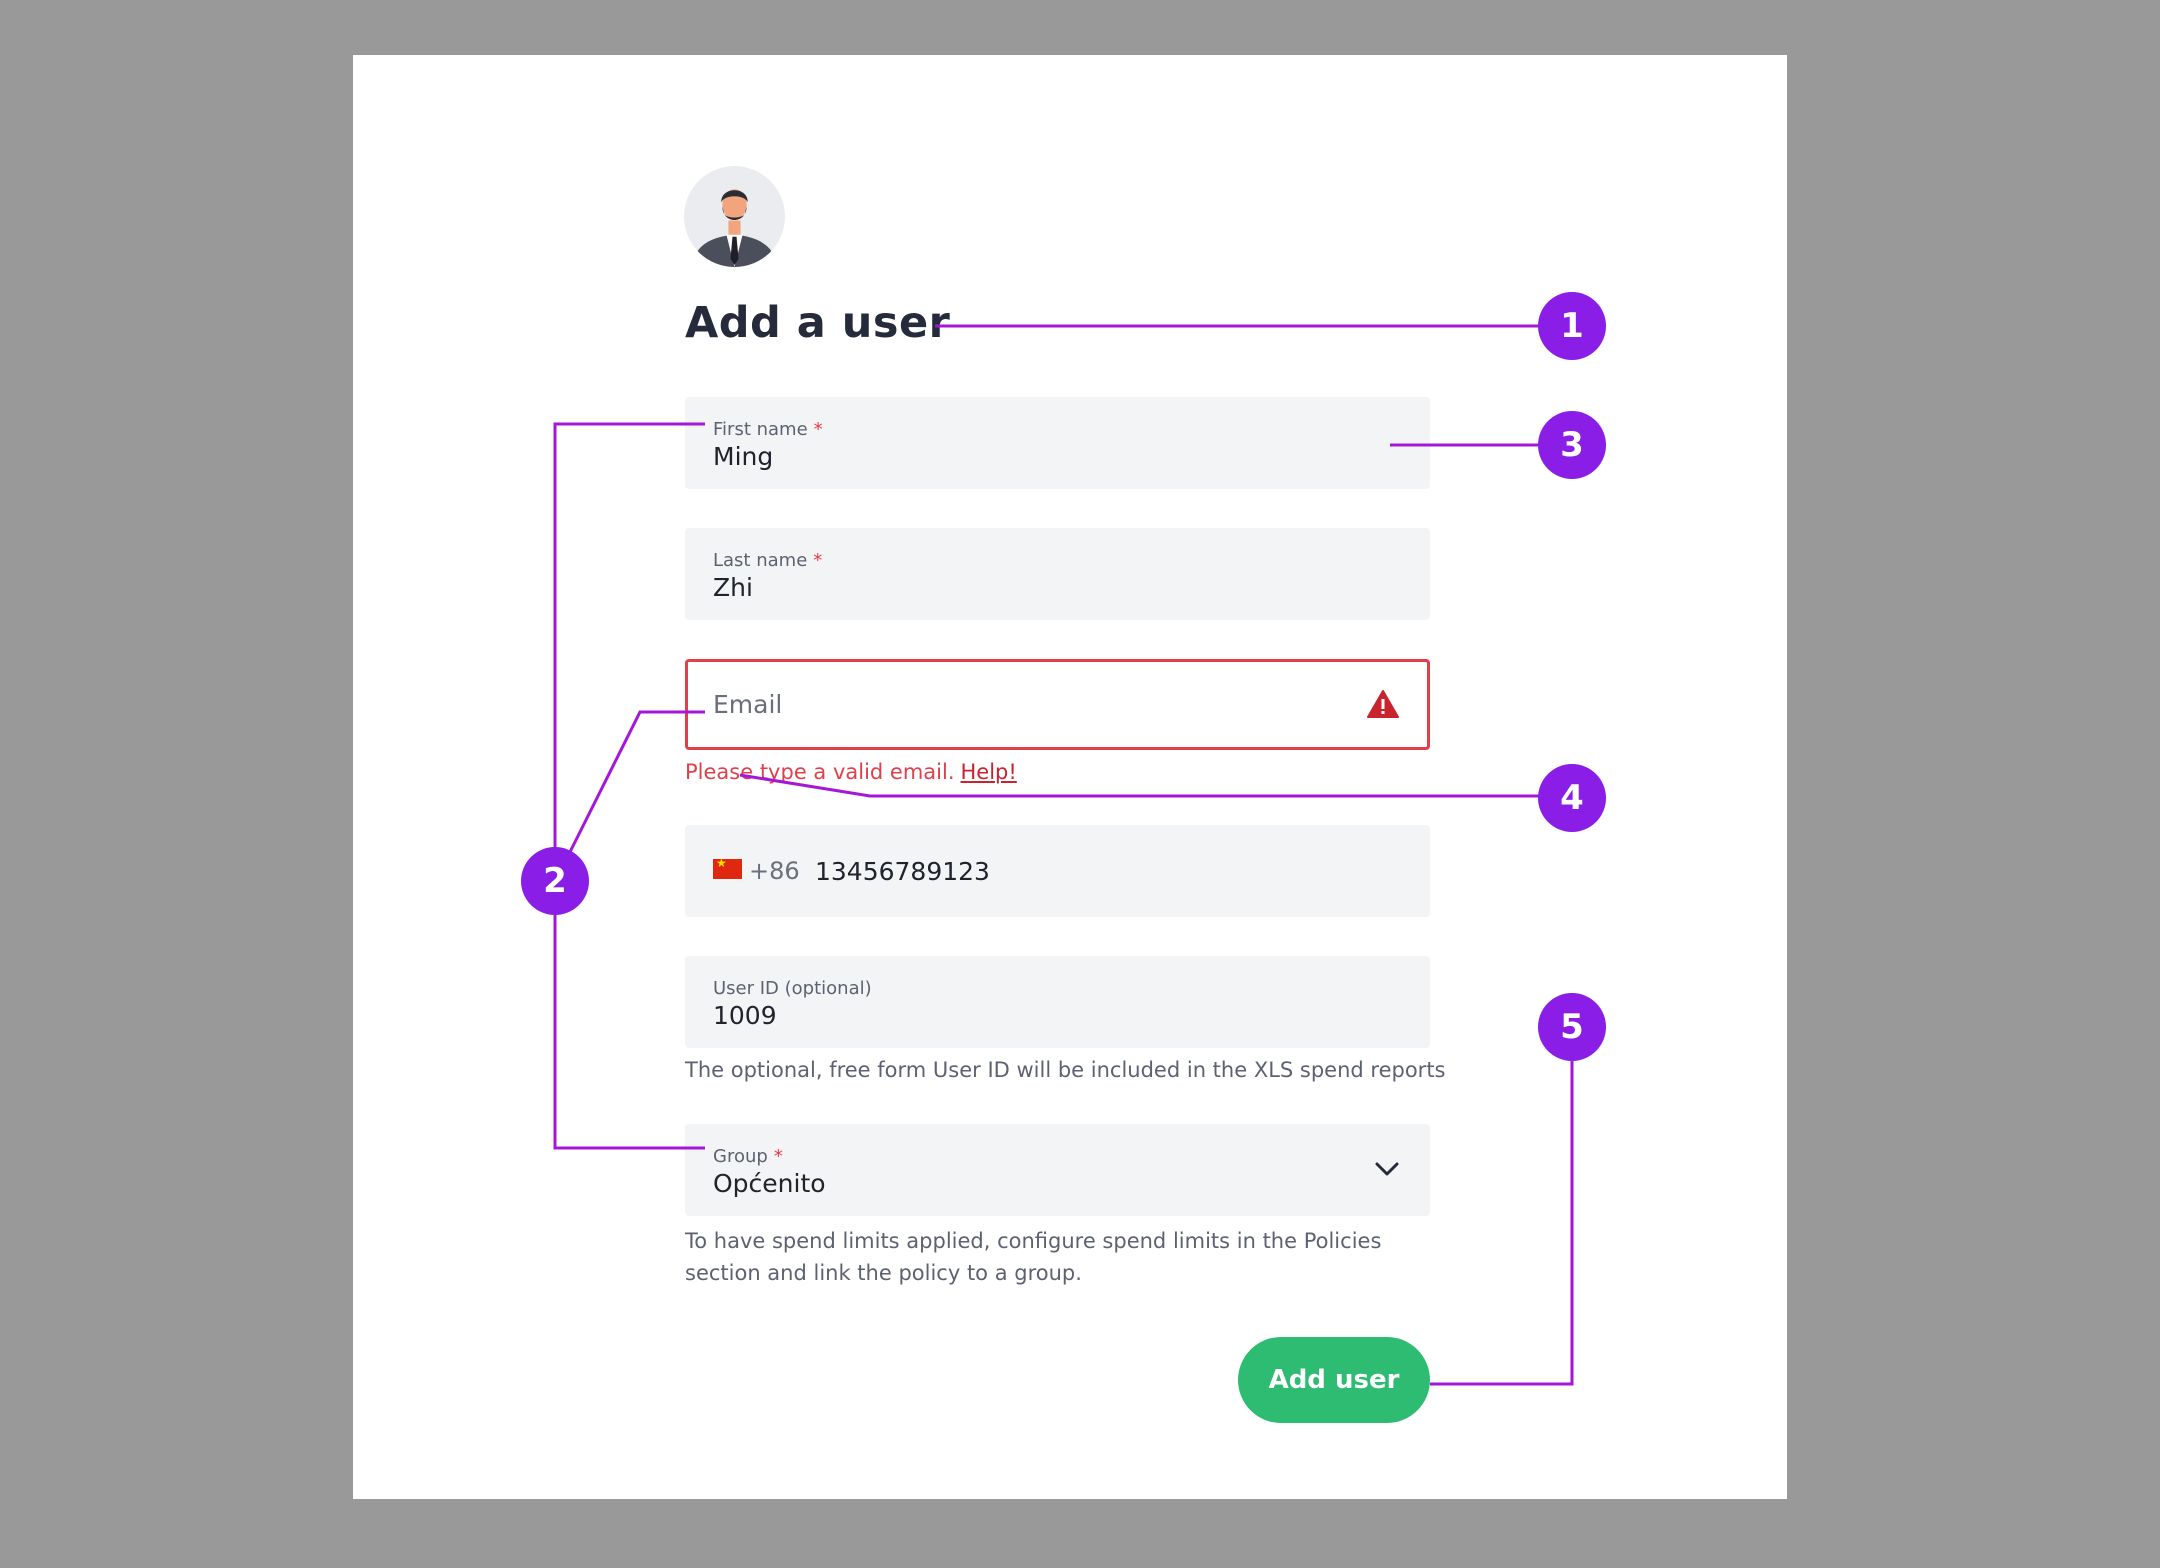 The height and width of the screenshot is (1568, 2160). Describe the element at coordinates (1572, 1027) in the screenshot. I see `annotation-marker-5: 5` at that location.